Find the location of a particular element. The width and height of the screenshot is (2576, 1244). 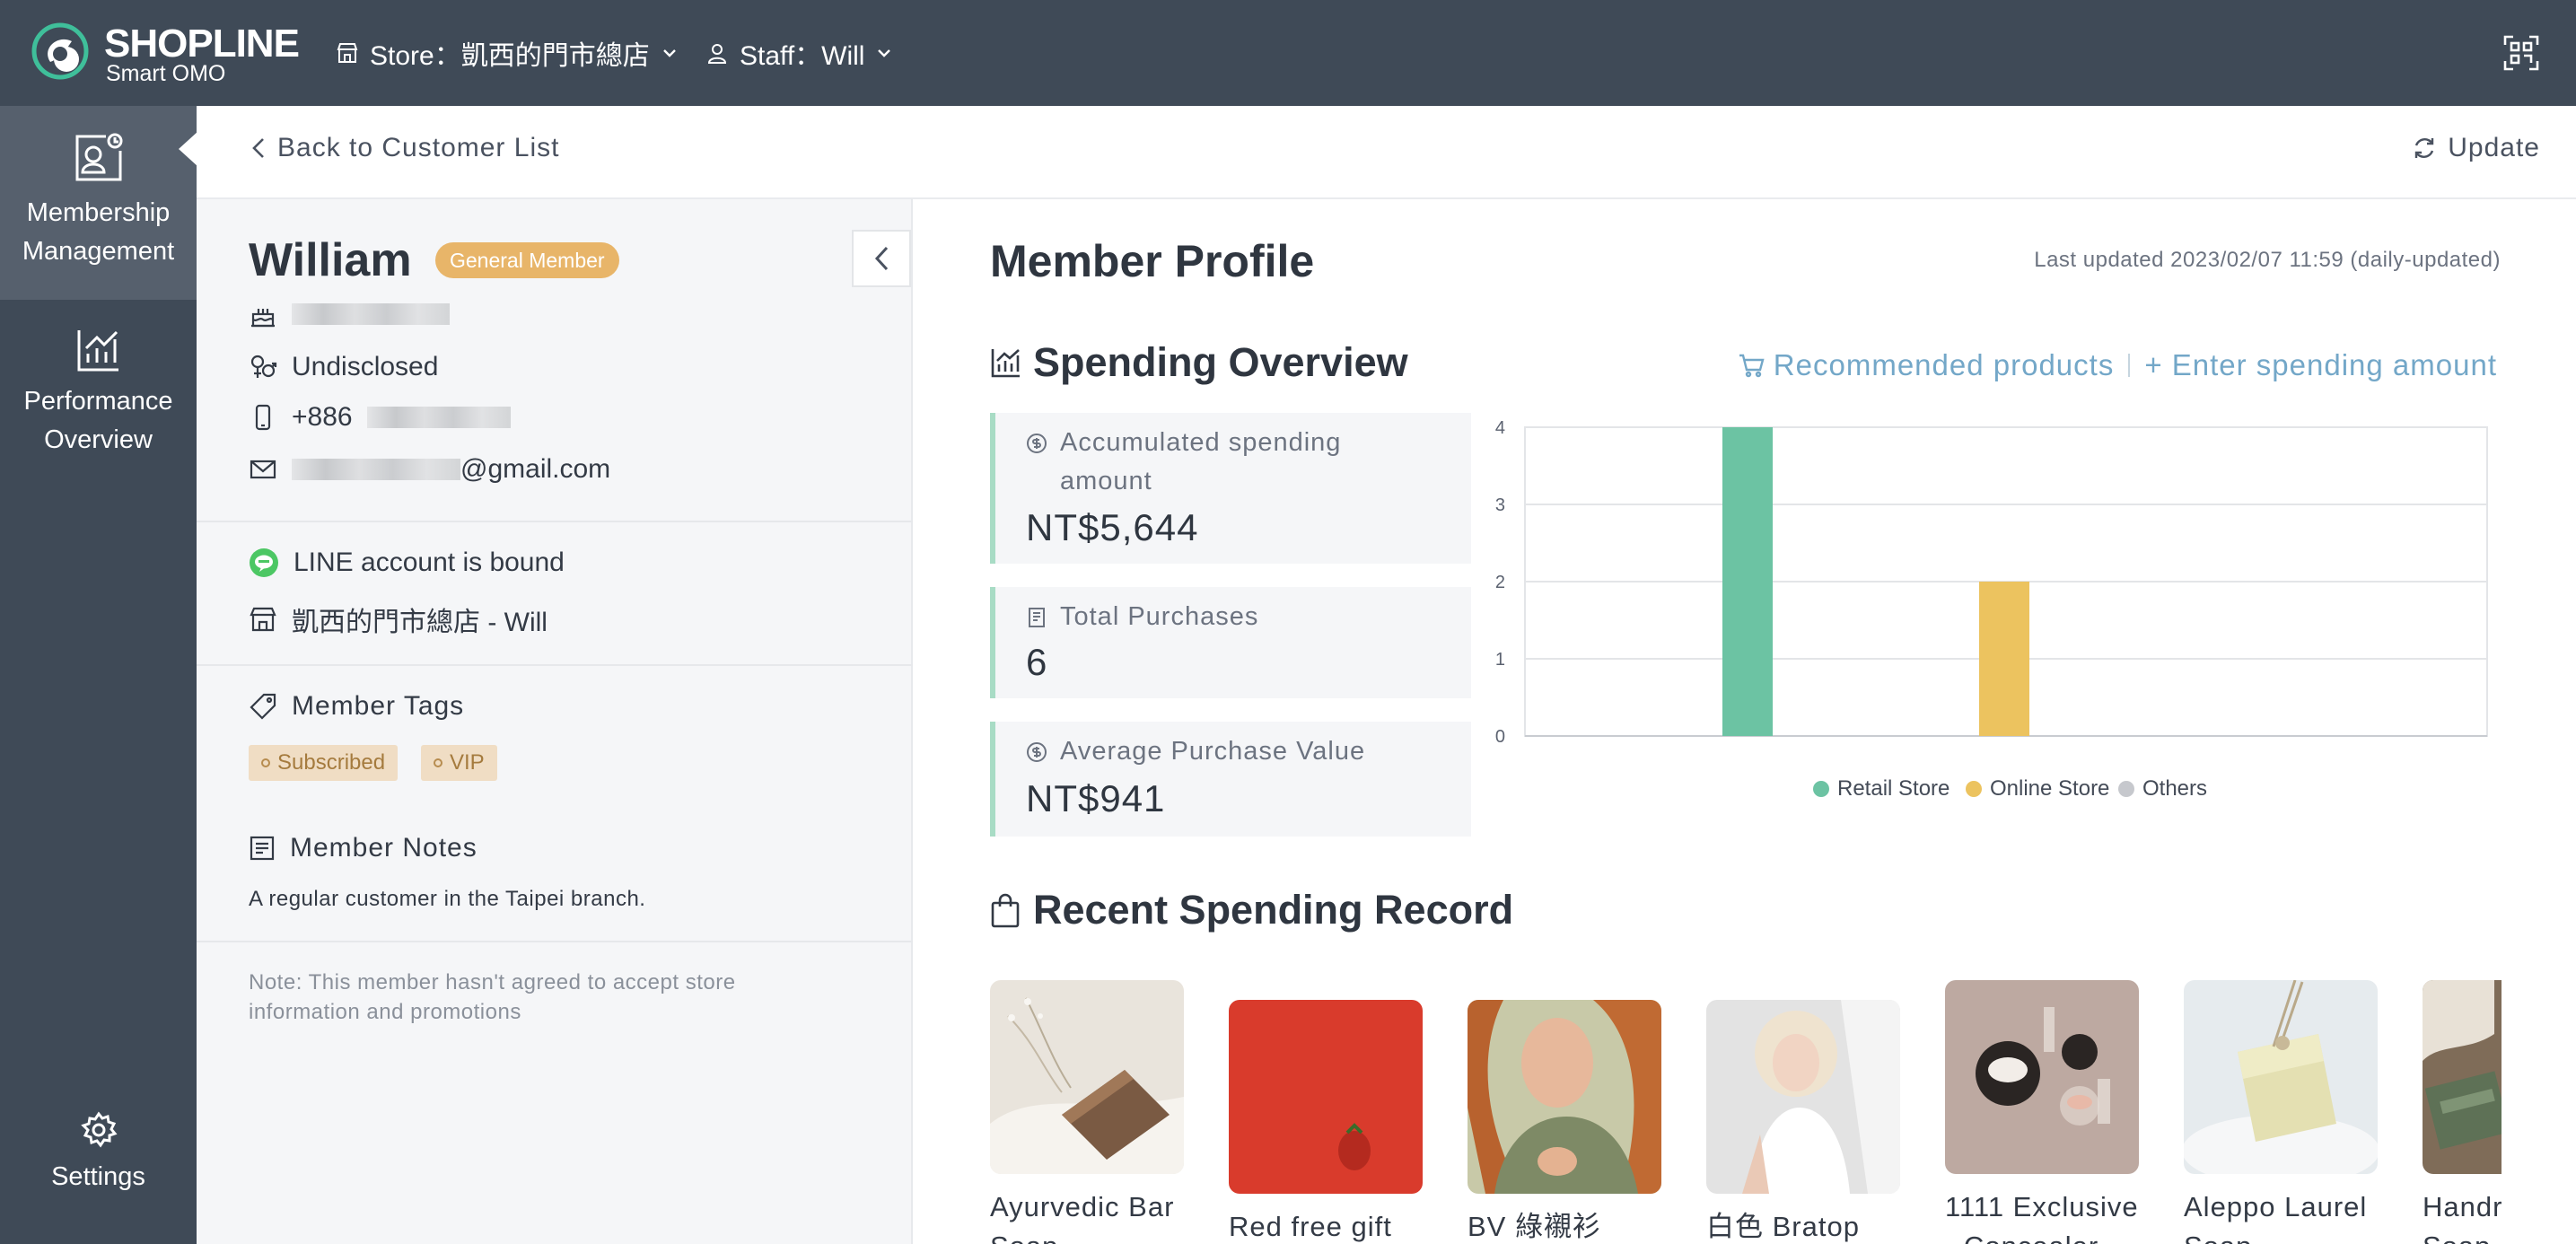

shopline-logo-icon is located at coordinates (60, 51).